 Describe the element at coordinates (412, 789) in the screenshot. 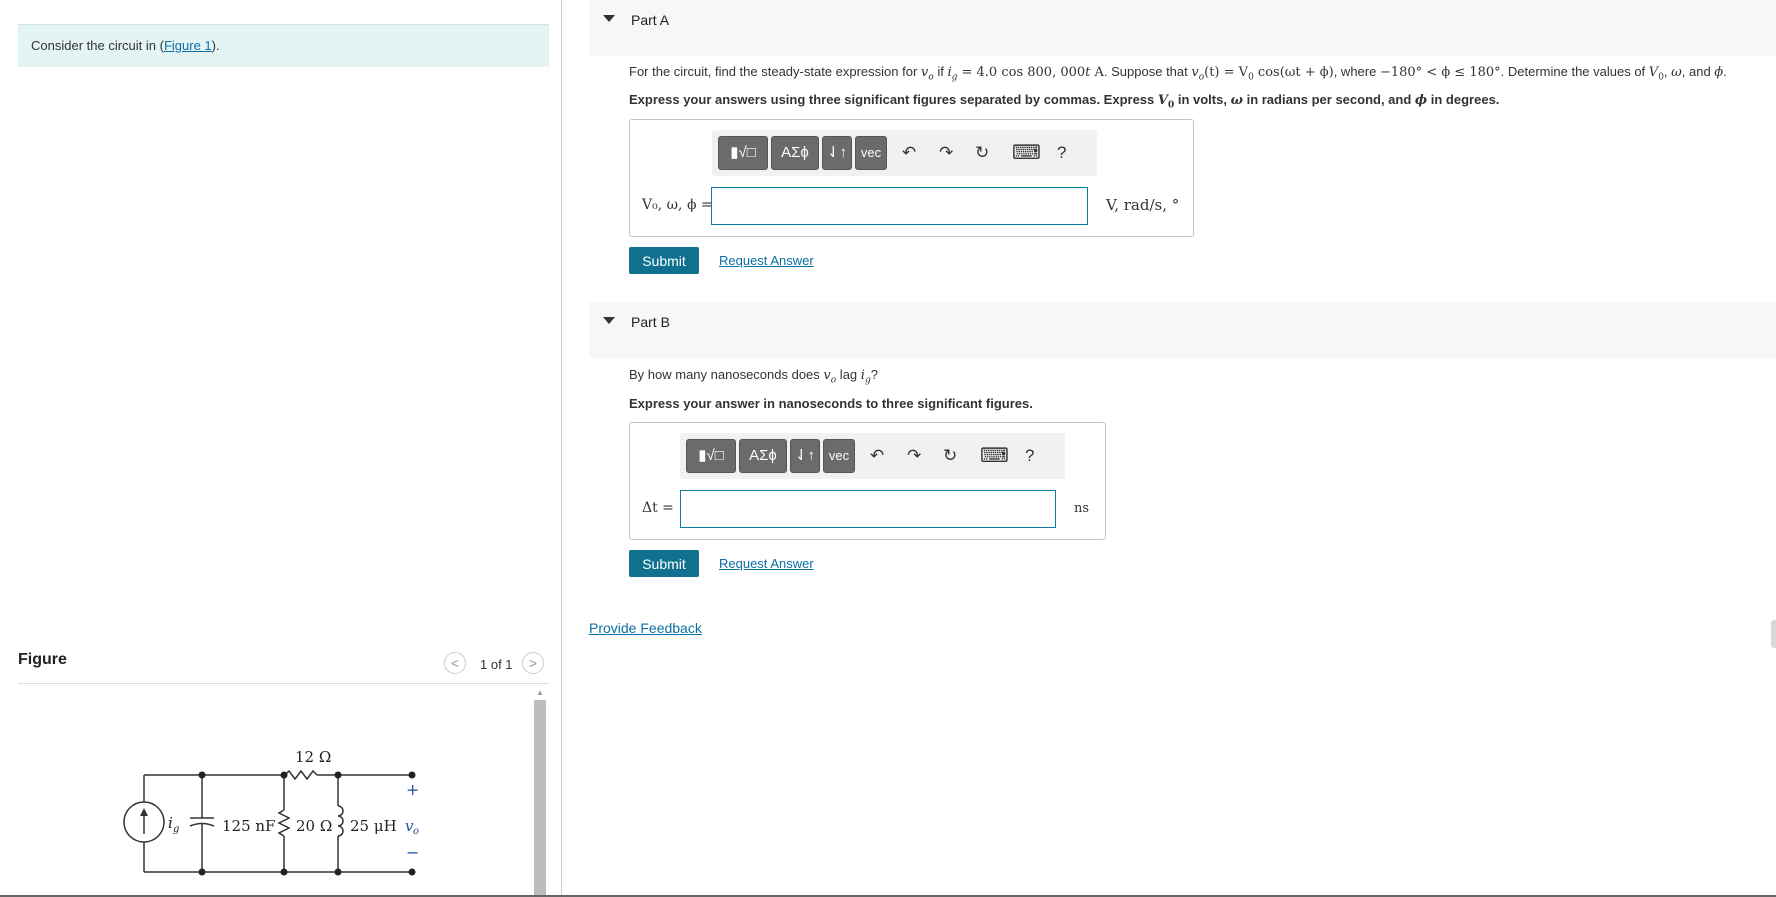

I see `label-plus: +` at that location.